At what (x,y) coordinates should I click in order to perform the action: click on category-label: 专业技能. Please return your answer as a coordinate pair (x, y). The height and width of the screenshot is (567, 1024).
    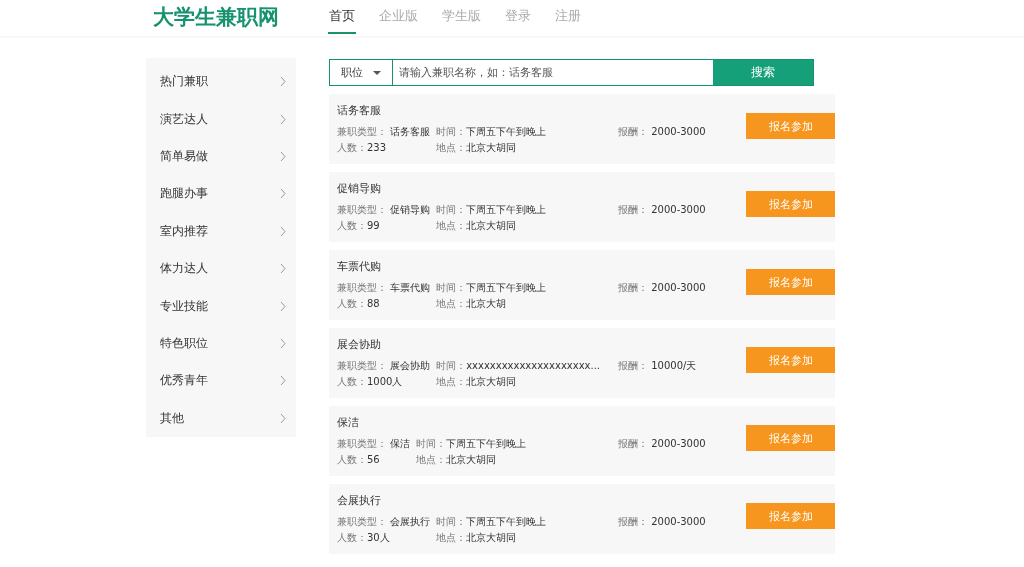
    Looking at the image, I should click on (184, 306).